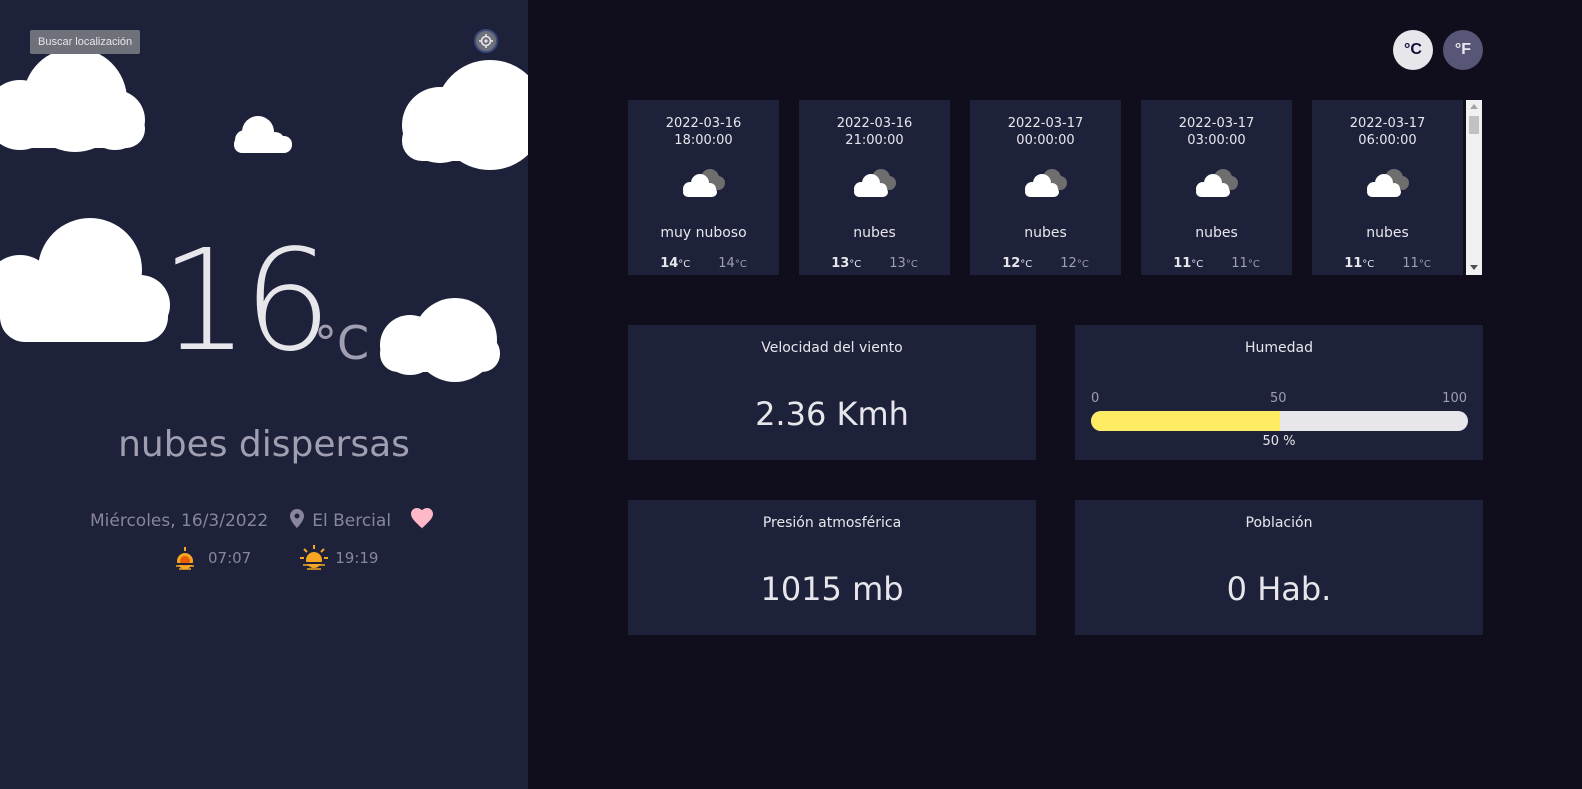  What do you see at coordinates (1216, 132) in the screenshot?
I see `forecast-datetime: 2022-03-17 03:00:00` at bounding box center [1216, 132].